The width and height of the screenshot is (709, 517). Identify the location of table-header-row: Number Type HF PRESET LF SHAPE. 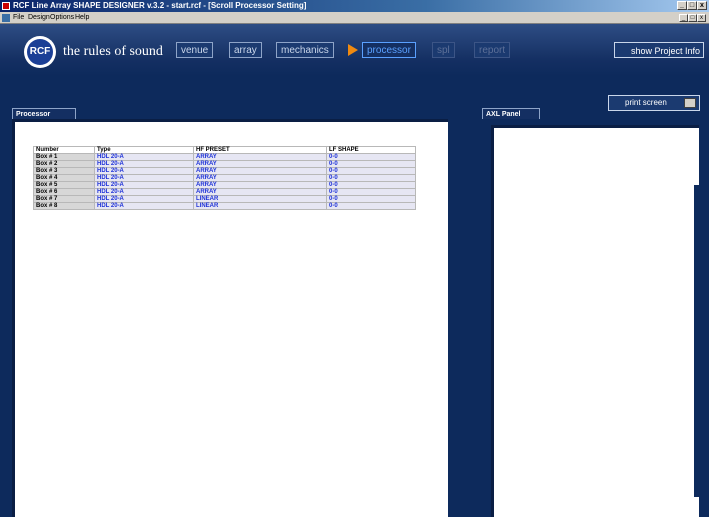
(224, 150).